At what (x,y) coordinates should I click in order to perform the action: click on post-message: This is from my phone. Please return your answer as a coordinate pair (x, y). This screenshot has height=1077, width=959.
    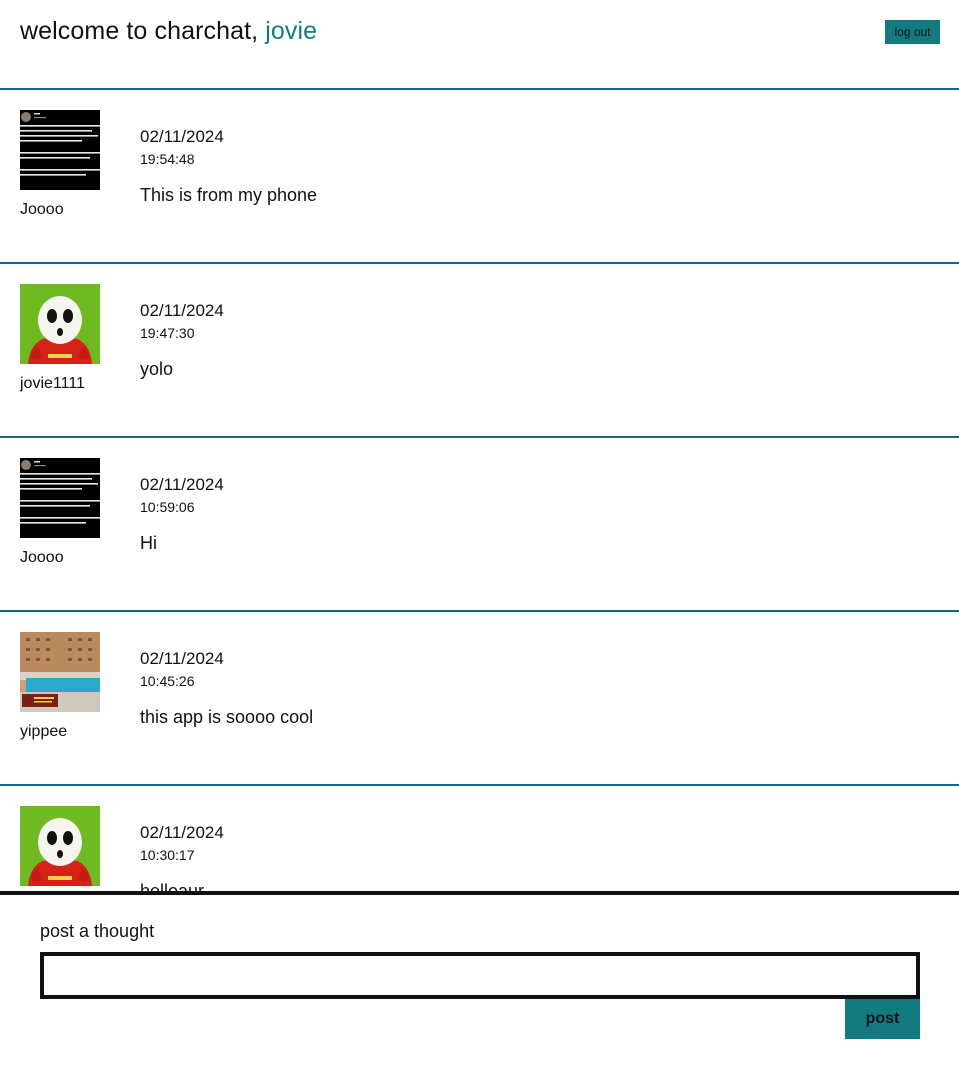
    Looking at the image, I should click on (229, 195).